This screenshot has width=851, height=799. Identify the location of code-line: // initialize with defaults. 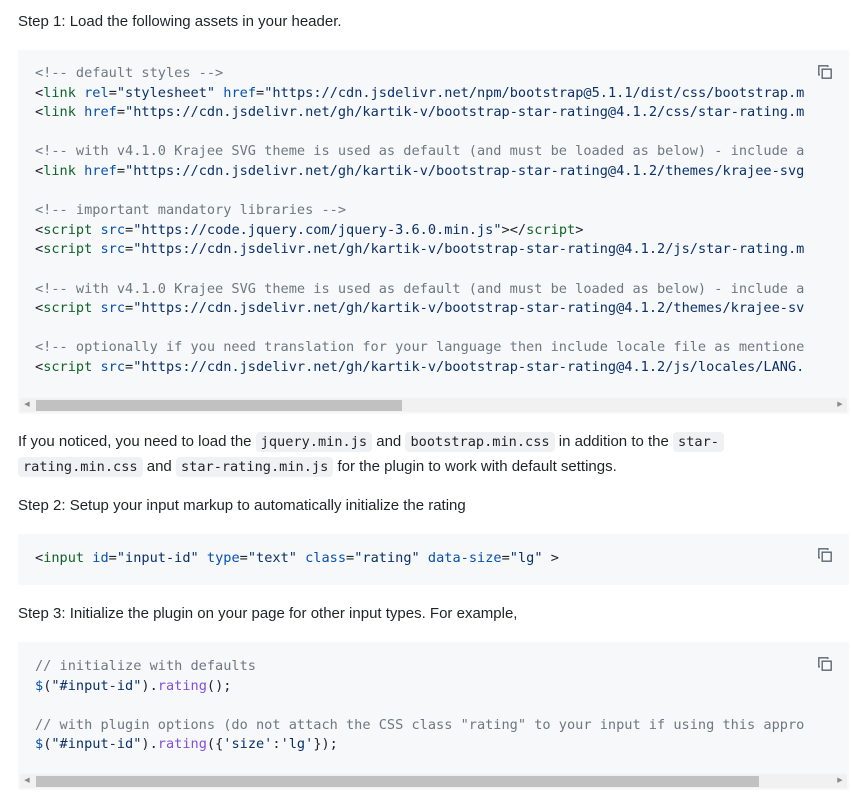
(145, 666).